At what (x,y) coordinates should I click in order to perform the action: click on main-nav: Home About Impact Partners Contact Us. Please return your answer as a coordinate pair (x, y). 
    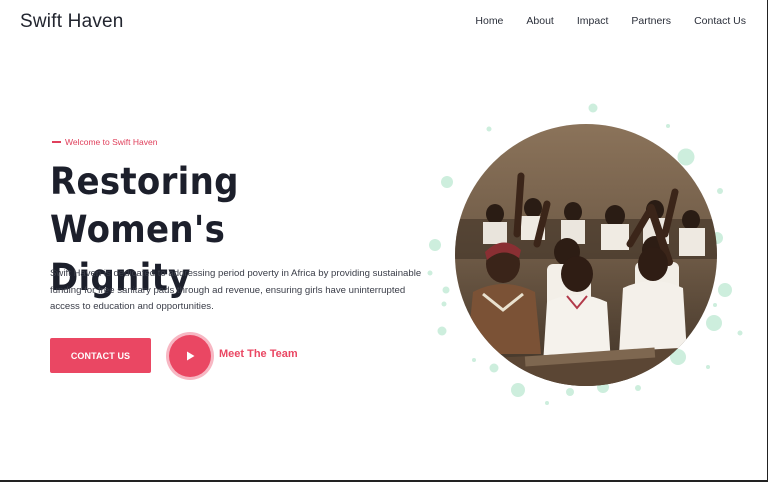
    Looking at the image, I should click on (610, 21).